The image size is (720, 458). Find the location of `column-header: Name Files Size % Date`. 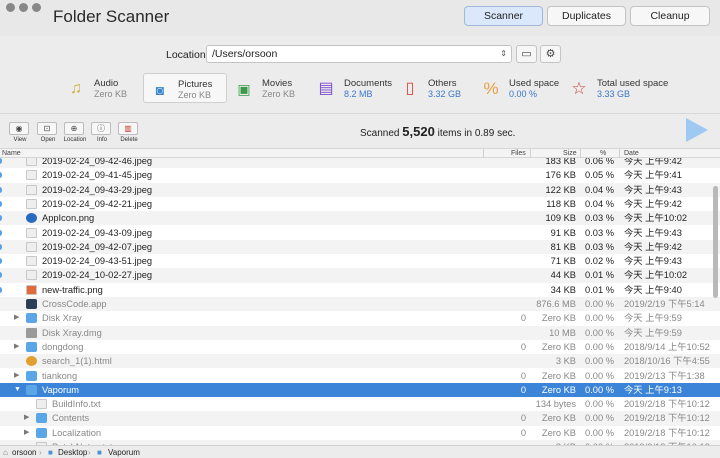

column-header: Name Files Size % Date is located at coordinates (360, 153).